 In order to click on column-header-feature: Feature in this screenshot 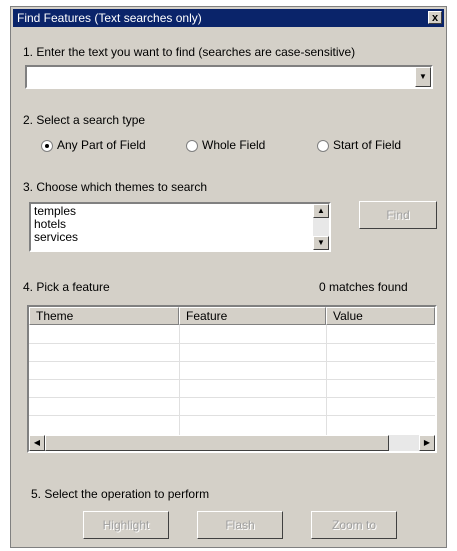, I will do `click(252, 316)`.